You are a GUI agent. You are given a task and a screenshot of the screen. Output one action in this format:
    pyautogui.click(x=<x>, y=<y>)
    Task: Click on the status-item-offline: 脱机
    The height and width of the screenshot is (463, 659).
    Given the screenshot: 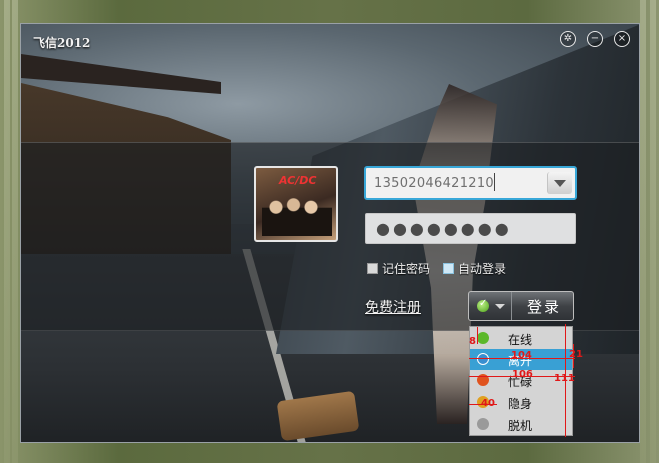 What is the action you would take?
    pyautogui.click(x=521, y=424)
    